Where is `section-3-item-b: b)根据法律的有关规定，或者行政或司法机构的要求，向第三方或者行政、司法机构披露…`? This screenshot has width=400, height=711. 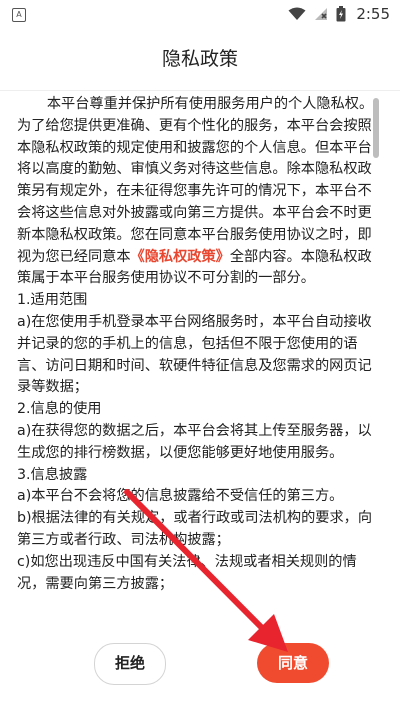
section-3-item-b: b)根据法律的有关规定，或者行政或司法机构的要求，向第三方或者行政、司法机构披露… is located at coordinates (195, 529).